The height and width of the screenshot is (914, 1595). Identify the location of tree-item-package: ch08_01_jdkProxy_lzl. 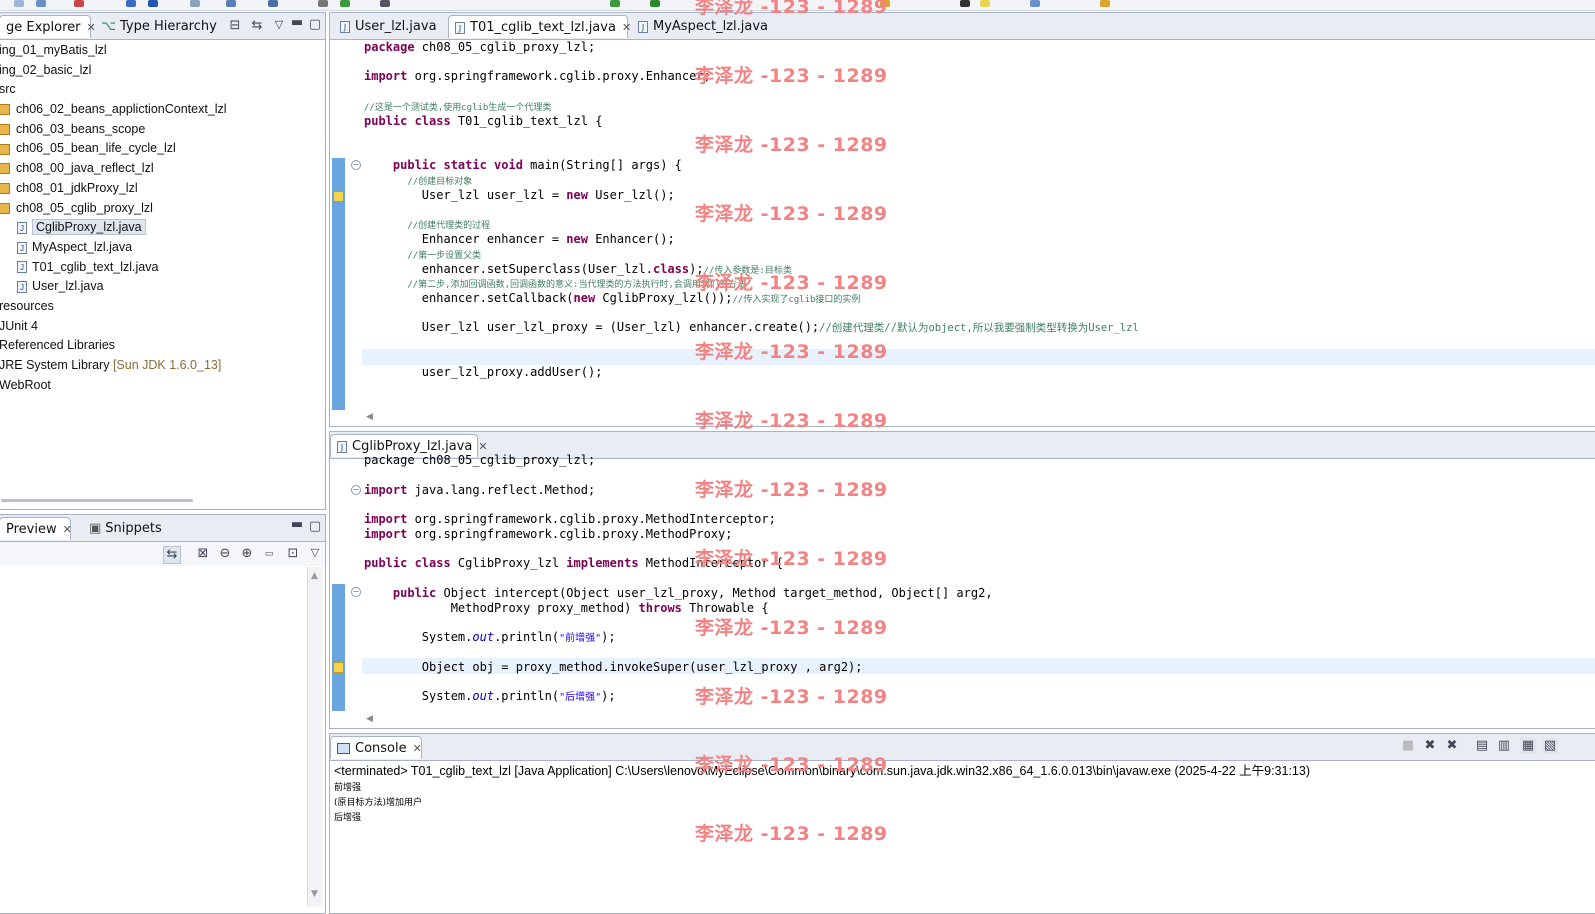
(159, 189).